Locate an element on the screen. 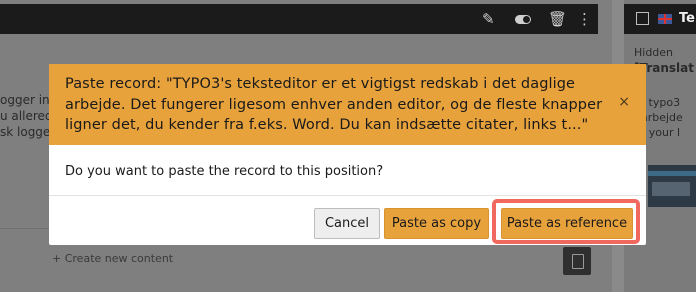 The width and height of the screenshot is (696, 292). toggle-icon is located at coordinates (523, 19).